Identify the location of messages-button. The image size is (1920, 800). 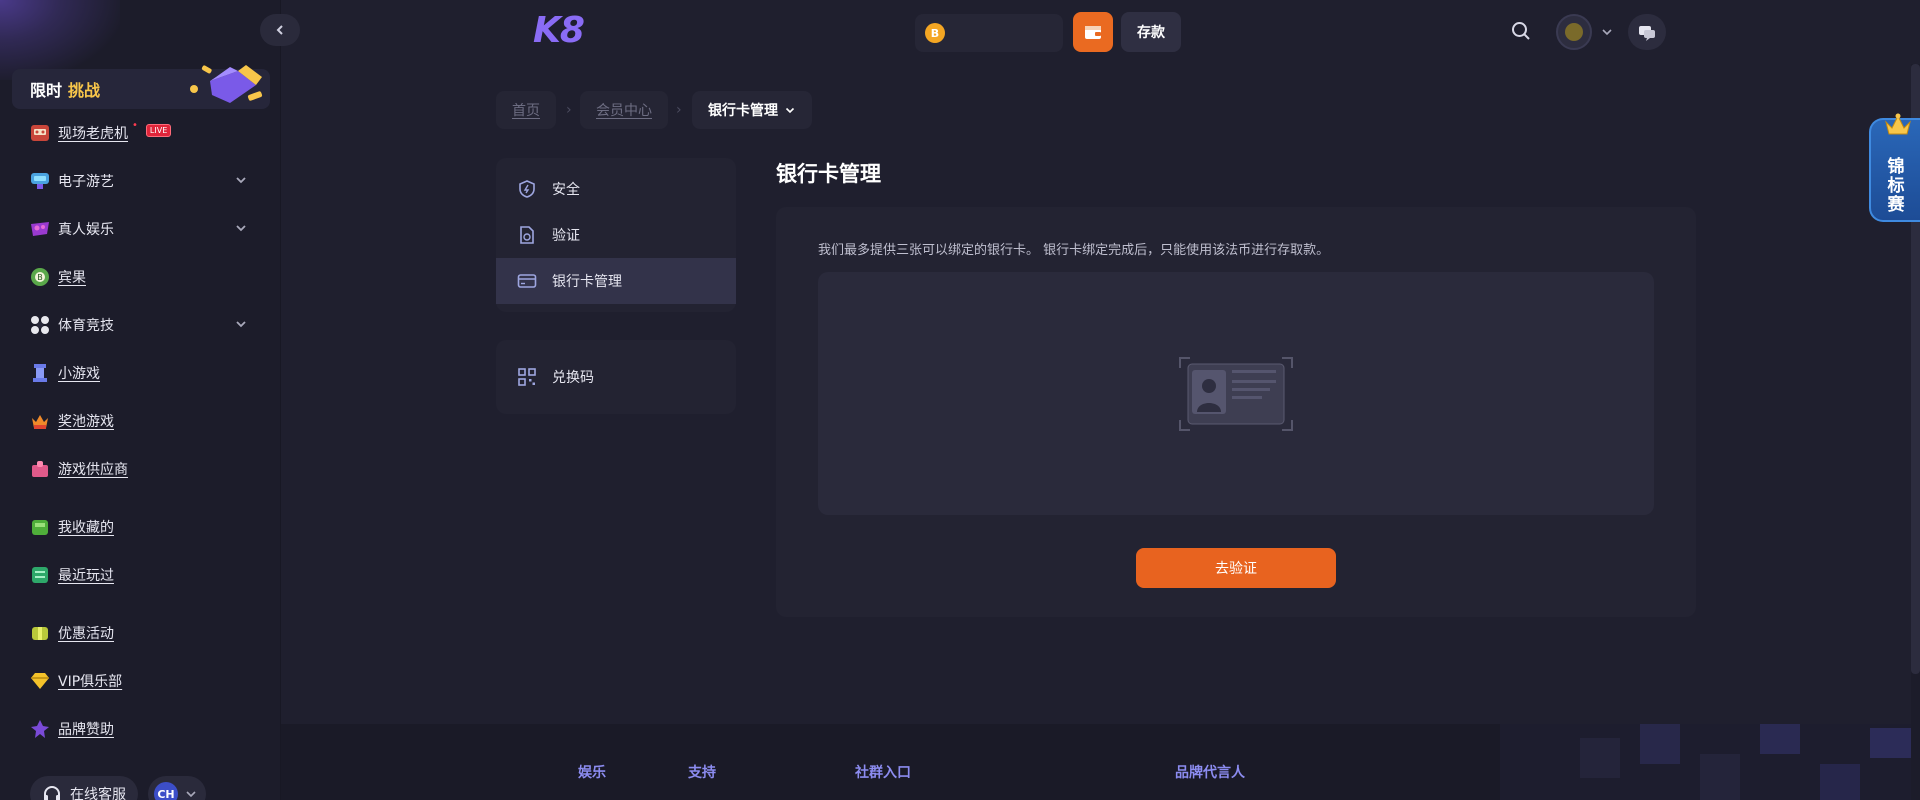
(1647, 32).